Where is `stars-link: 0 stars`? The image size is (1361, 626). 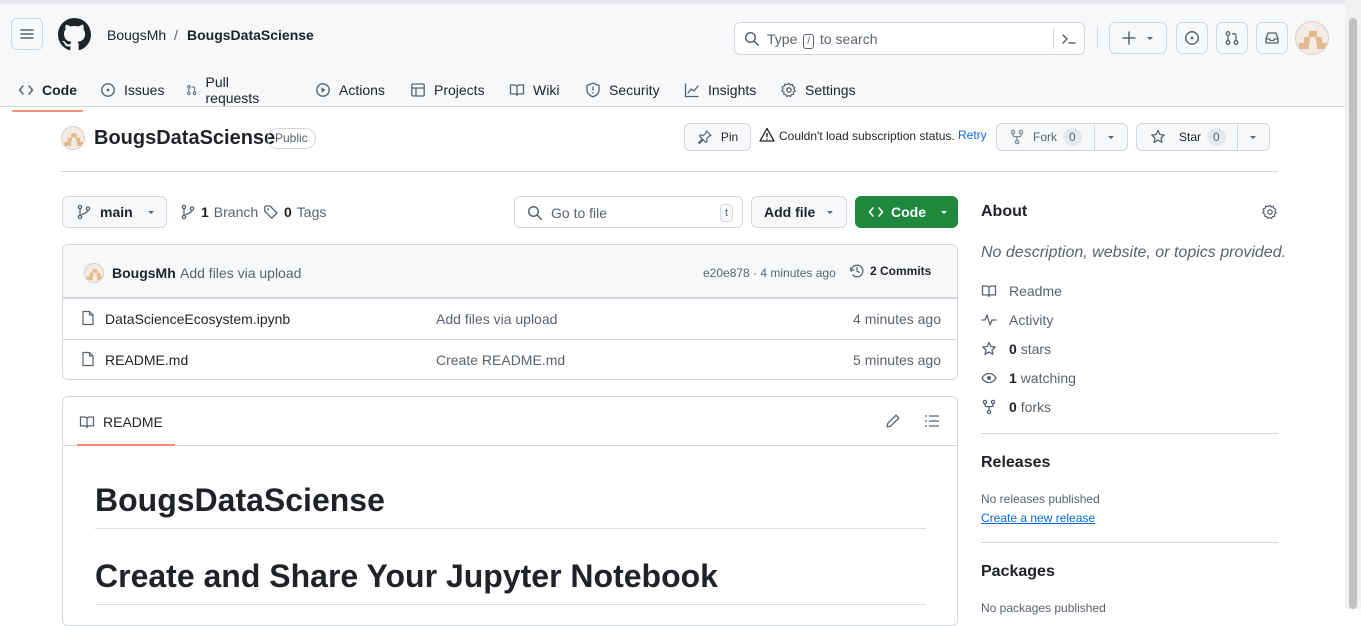
stars-link: 0 stars is located at coordinates (1016, 349).